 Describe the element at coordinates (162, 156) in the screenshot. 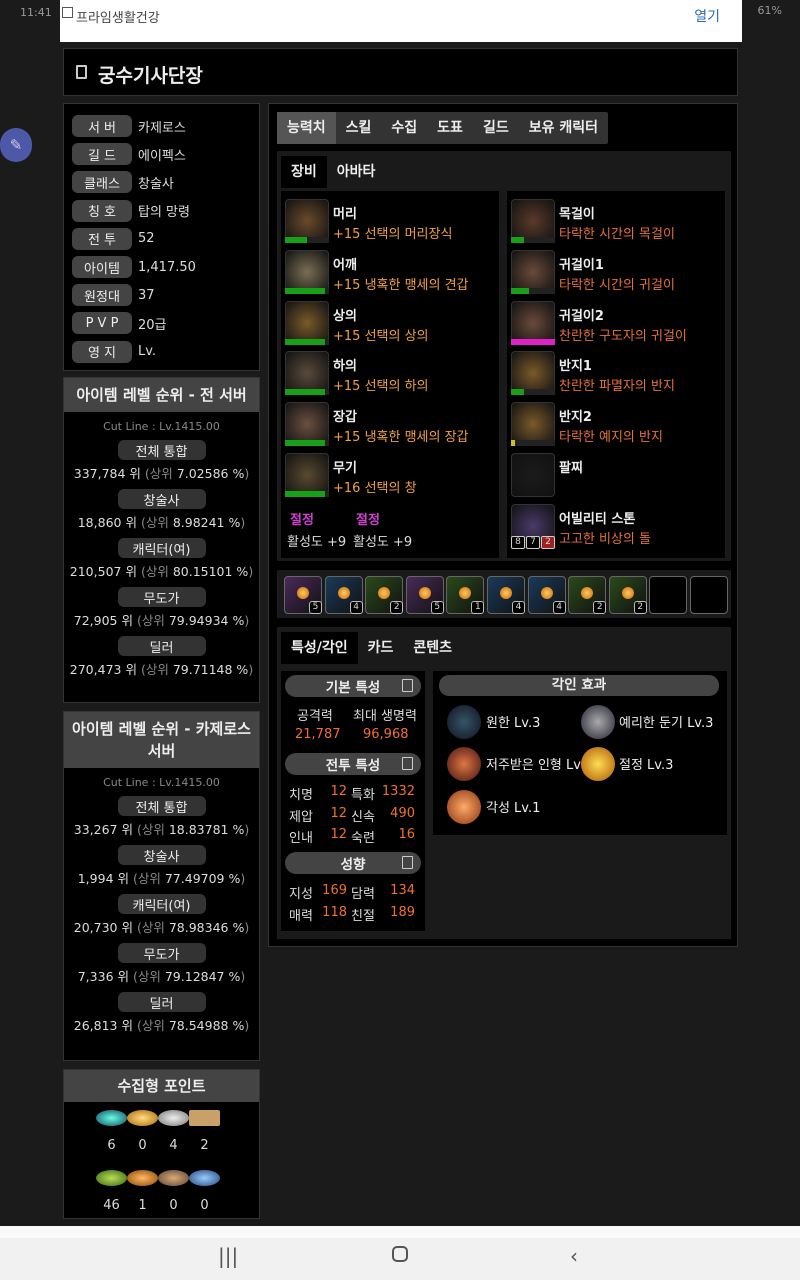

I see `info-value: 에이펙스` at that location.